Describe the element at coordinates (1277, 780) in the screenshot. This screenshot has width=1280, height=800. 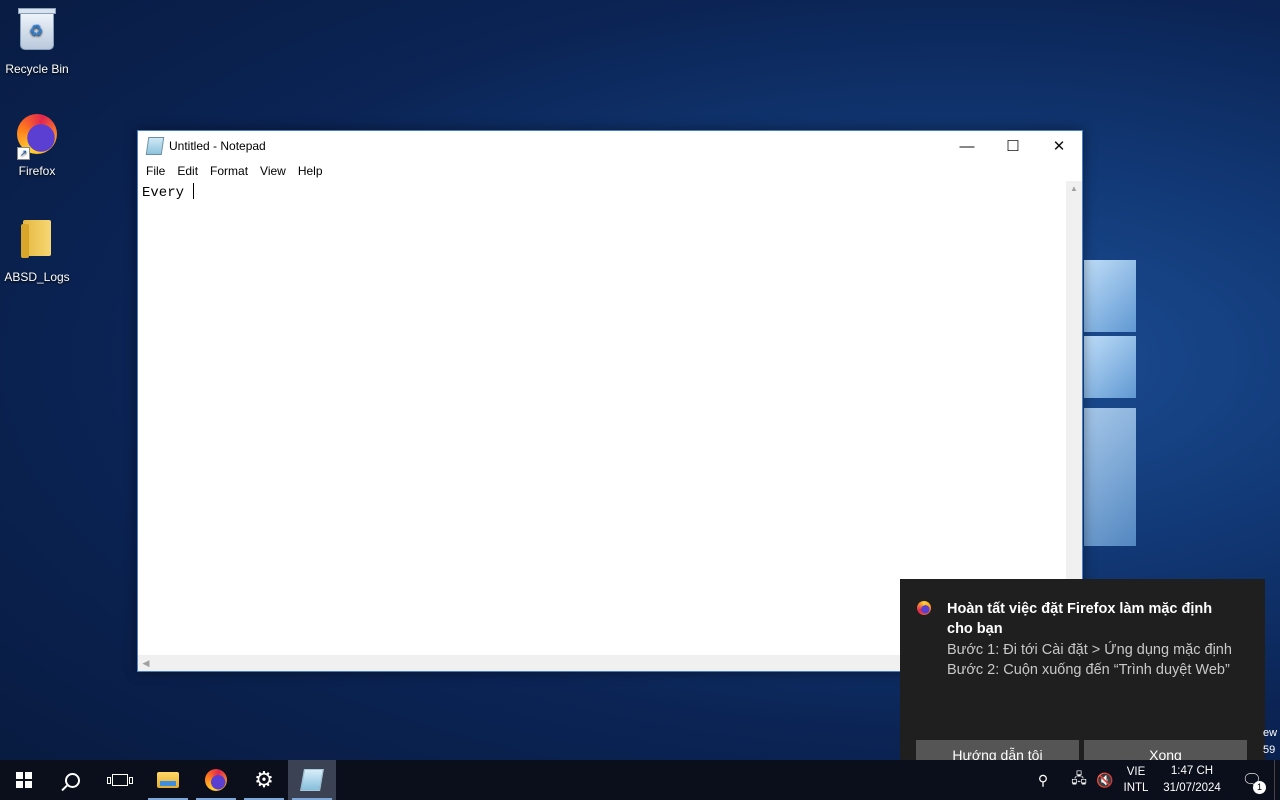
I see `show-desktop-button` at that location.